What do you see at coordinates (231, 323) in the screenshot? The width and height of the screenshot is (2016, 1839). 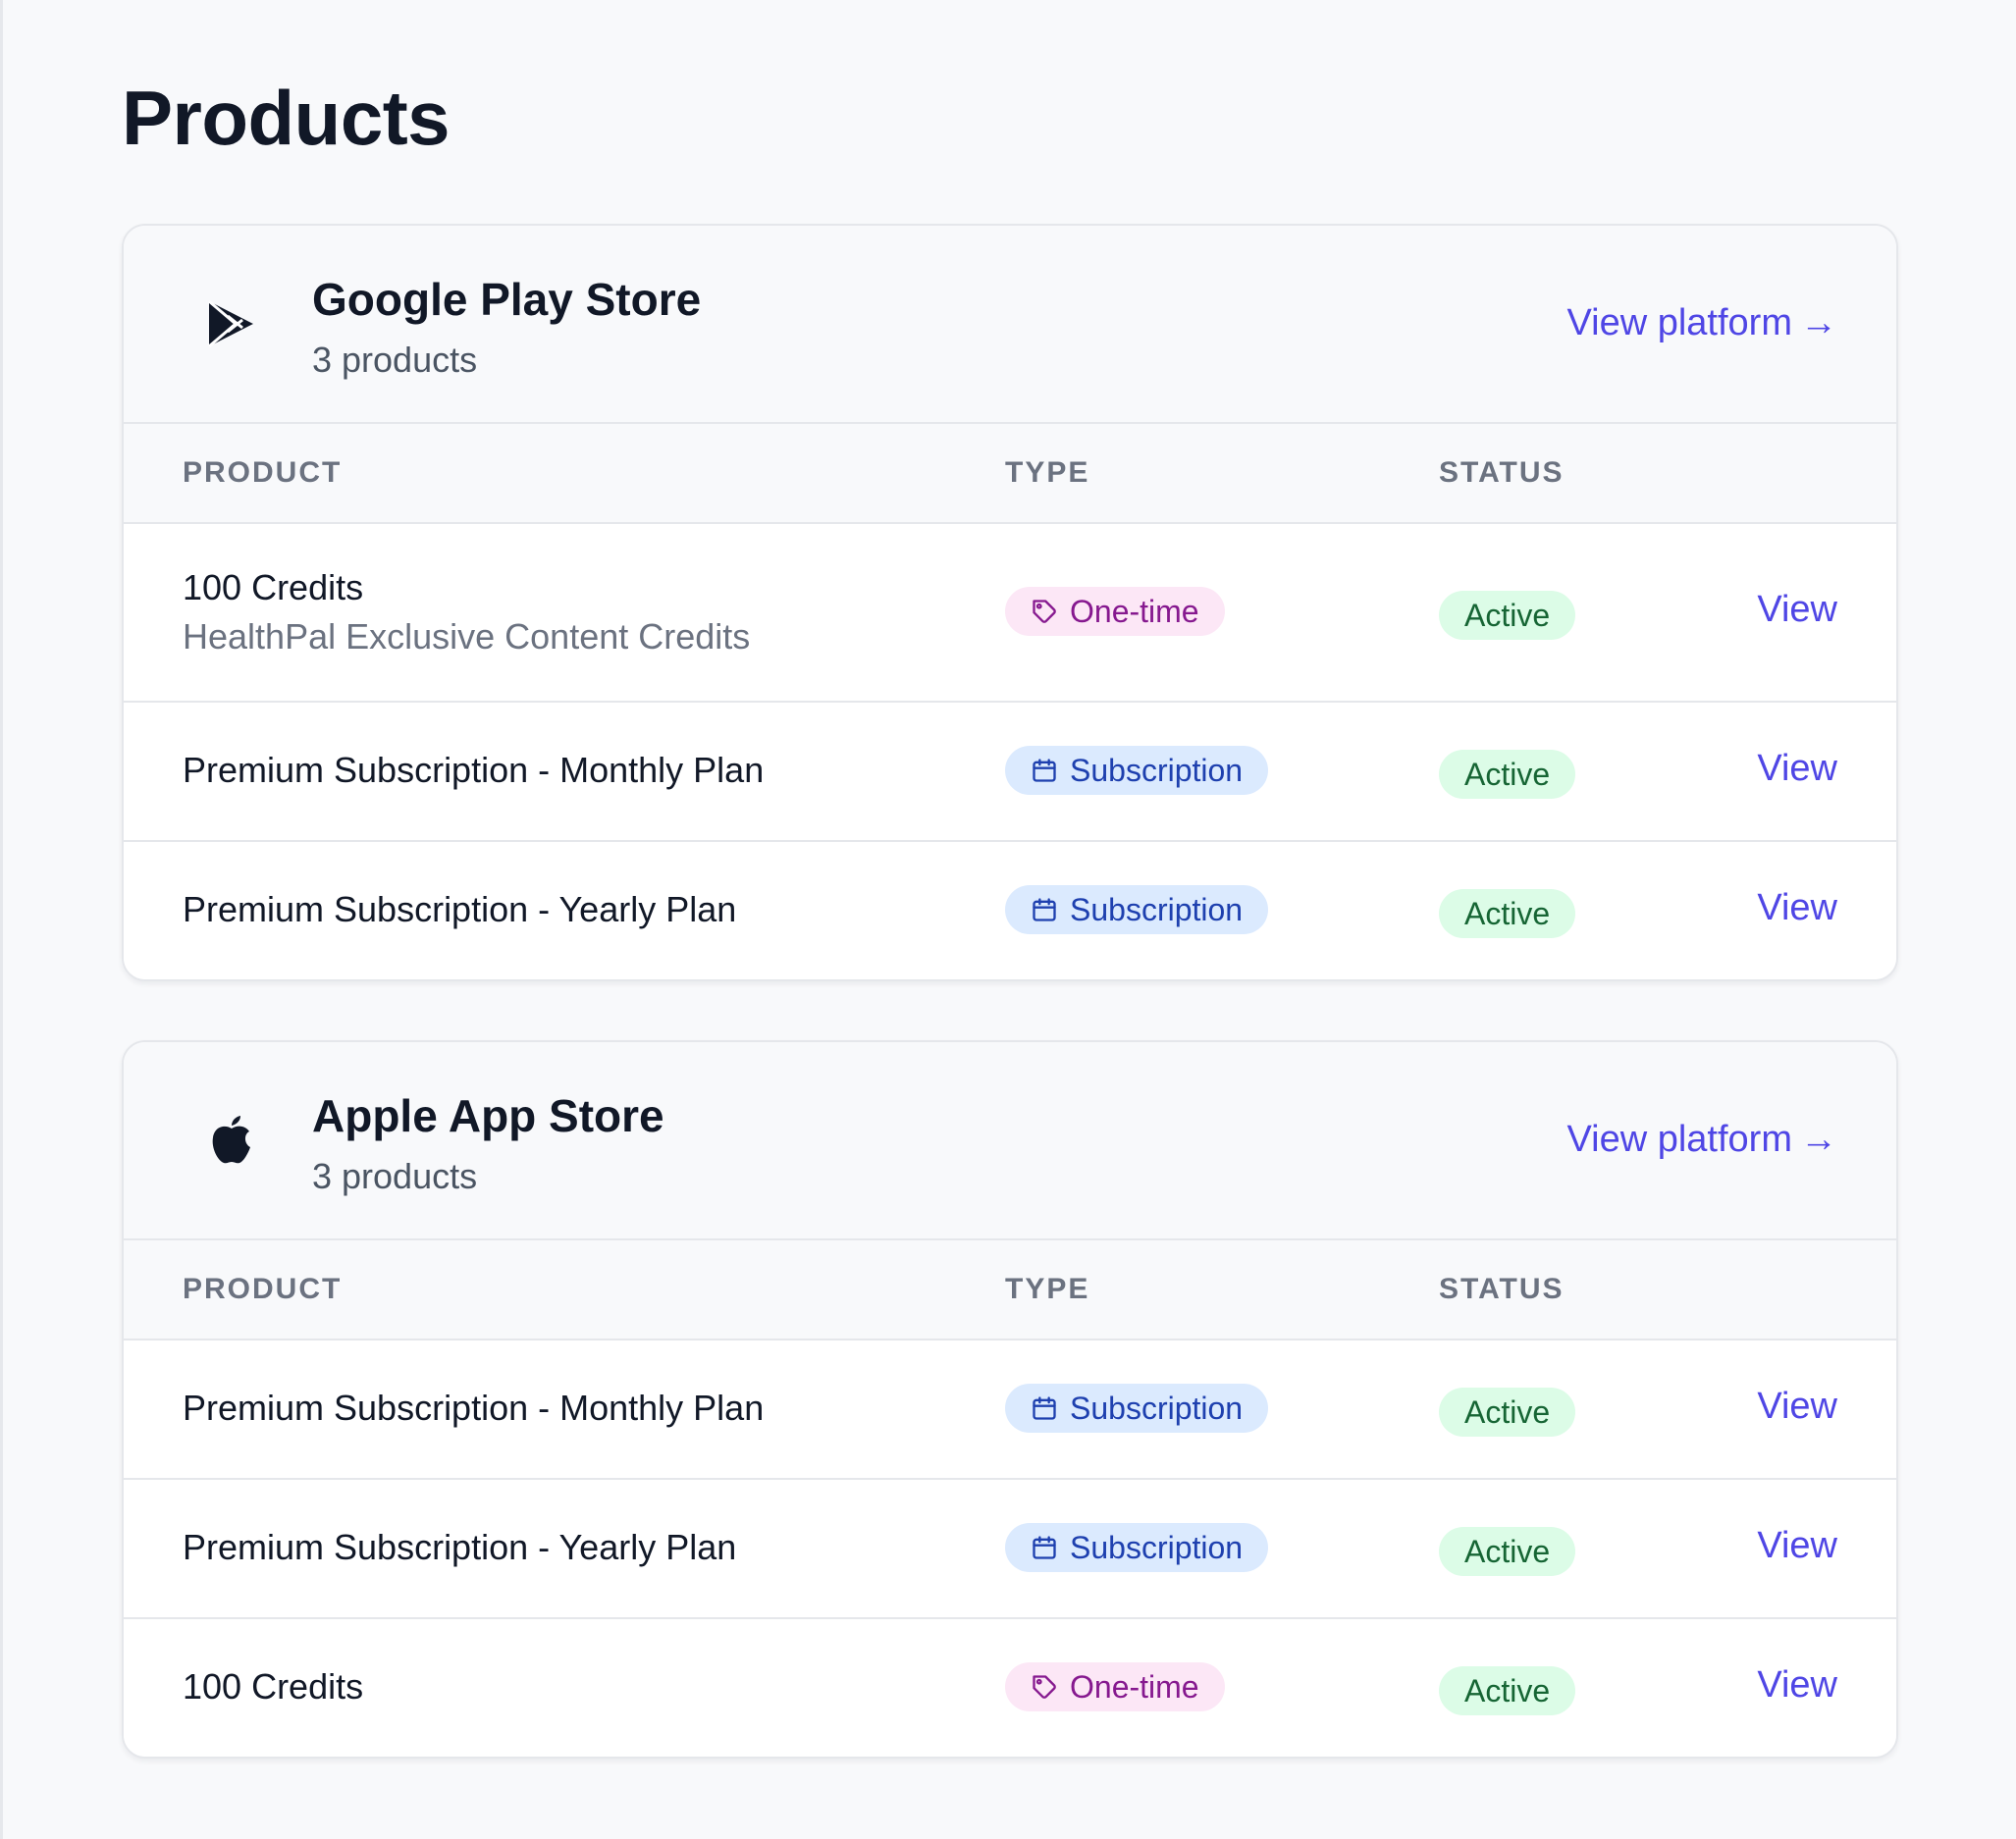 I see `google-play-icon` at bounding box center [231, 323].